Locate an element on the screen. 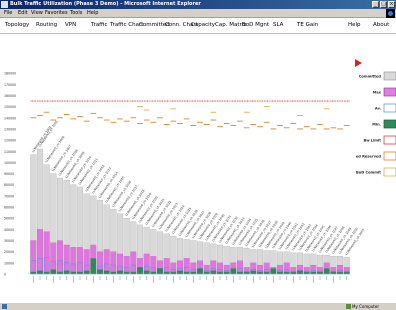 This screenshot has height=310, width=396. menu-help: Help is located at coordinates (92, 13).